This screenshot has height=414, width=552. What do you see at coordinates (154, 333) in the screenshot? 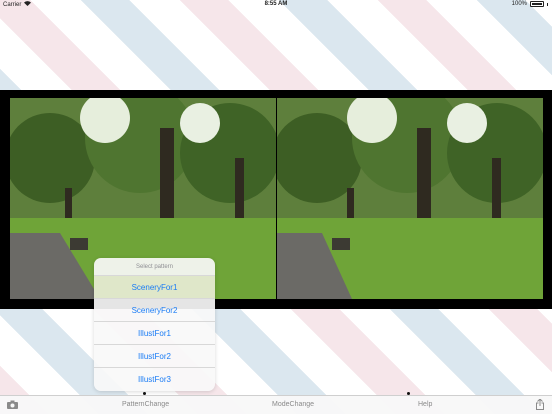
I see `picker-item-illustfor1: IllustFor1` at bounding box center [154, 333].